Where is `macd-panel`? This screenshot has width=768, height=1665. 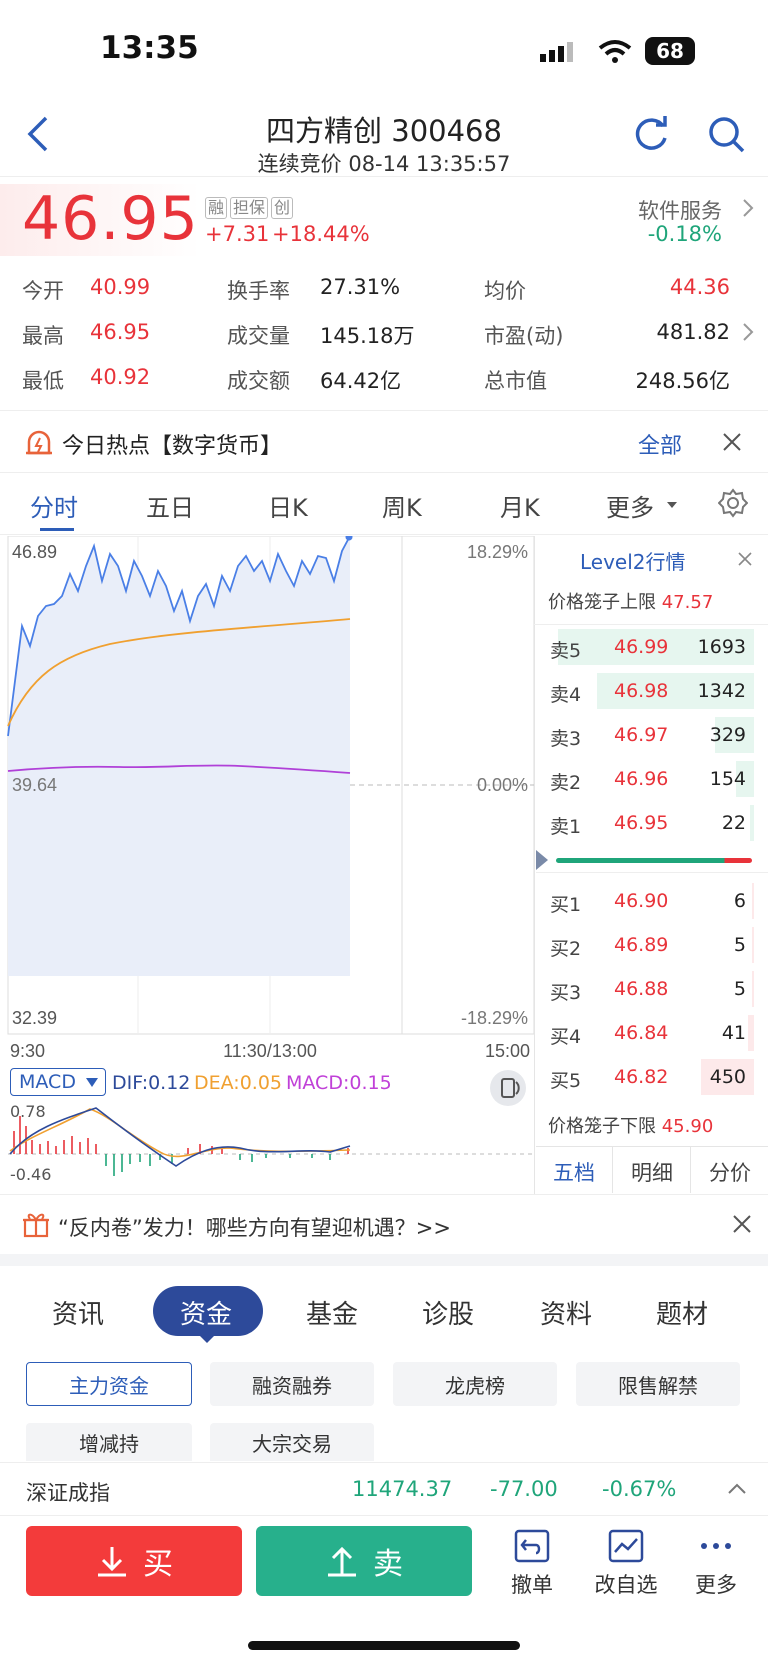
macd-panel is located at coordinates (271, 1141).